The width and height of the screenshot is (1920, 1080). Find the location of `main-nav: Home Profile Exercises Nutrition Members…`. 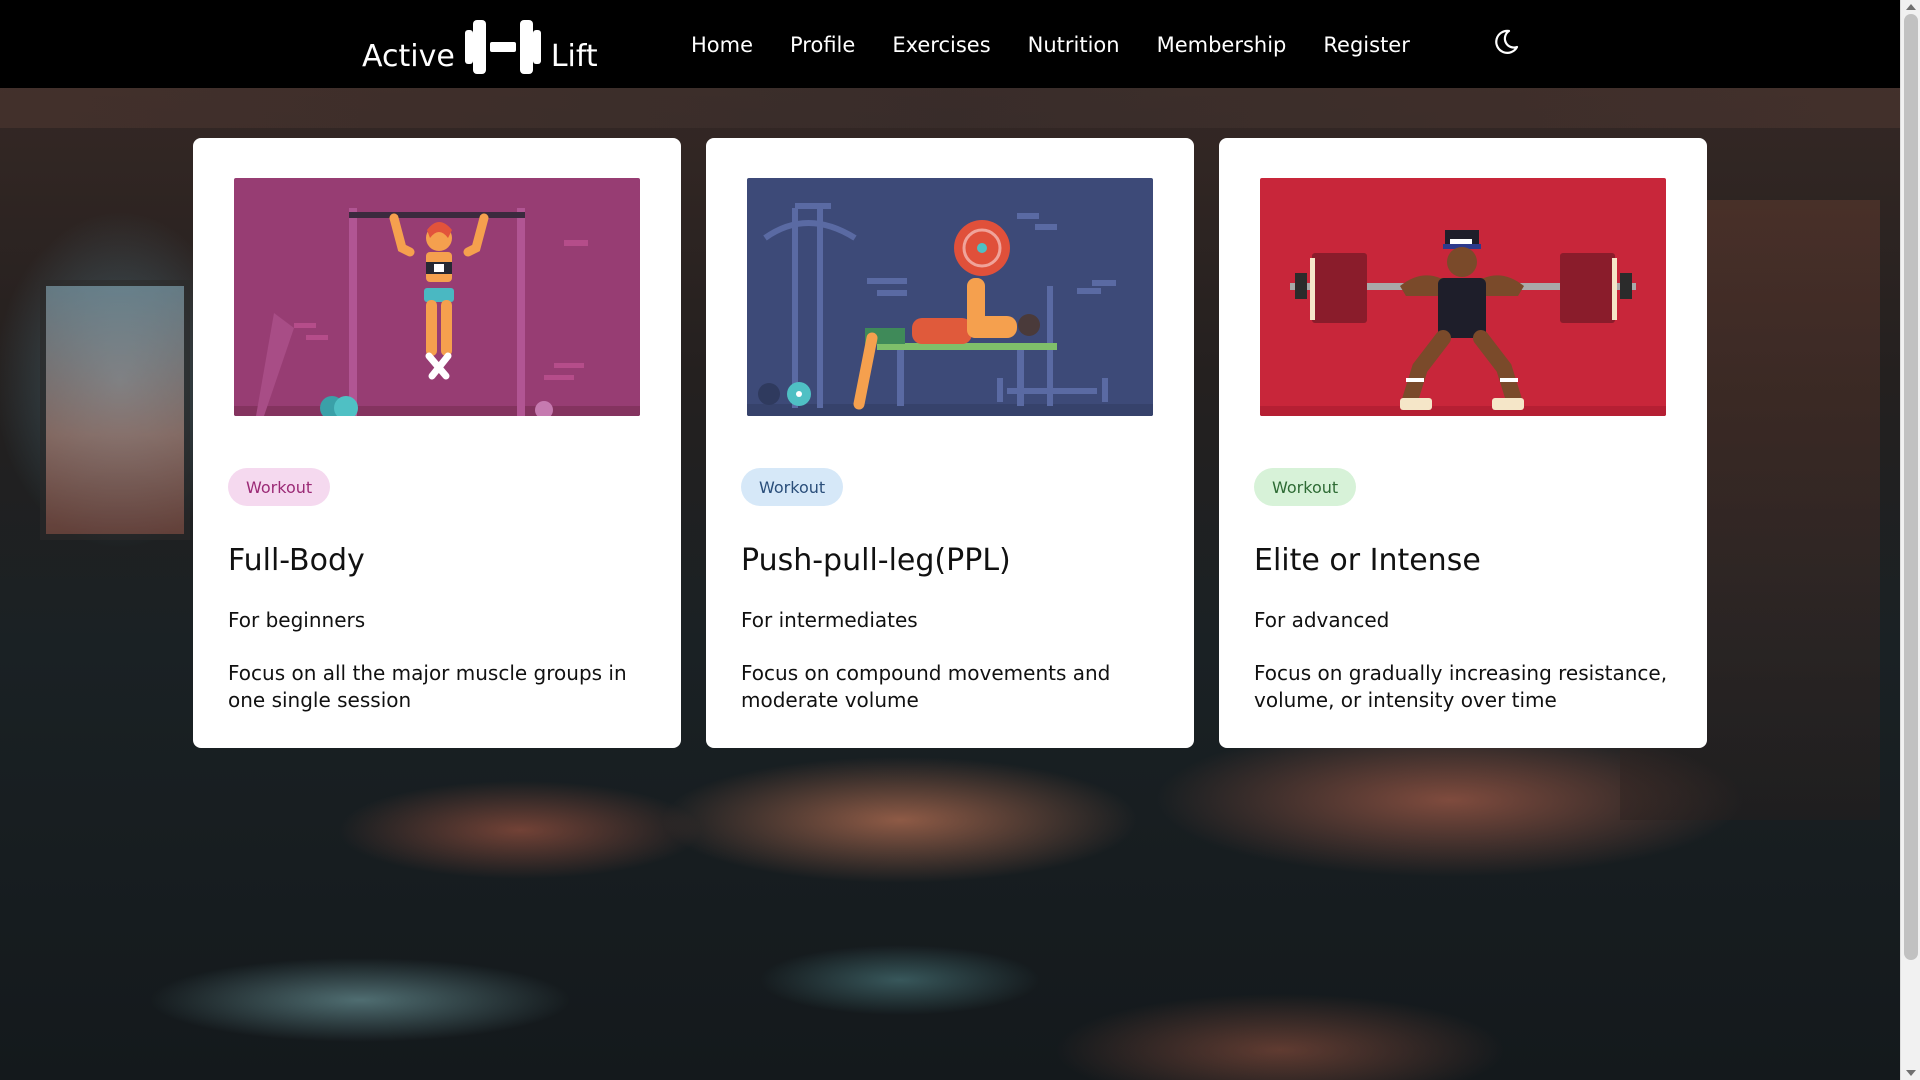

main-nav: Home Profile Exercises Nutrition Members… is located at coordinates (1069, 45).